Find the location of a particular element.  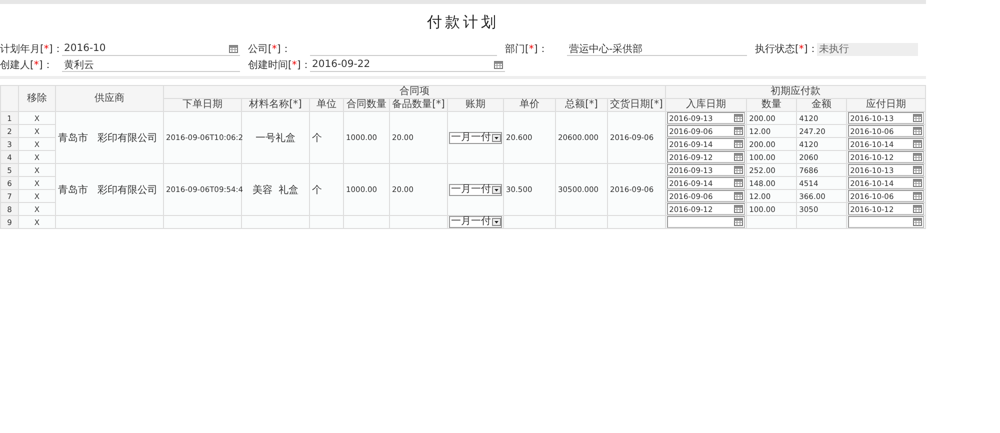

column-header: 总额[*] is located at coordinates (581, 104).